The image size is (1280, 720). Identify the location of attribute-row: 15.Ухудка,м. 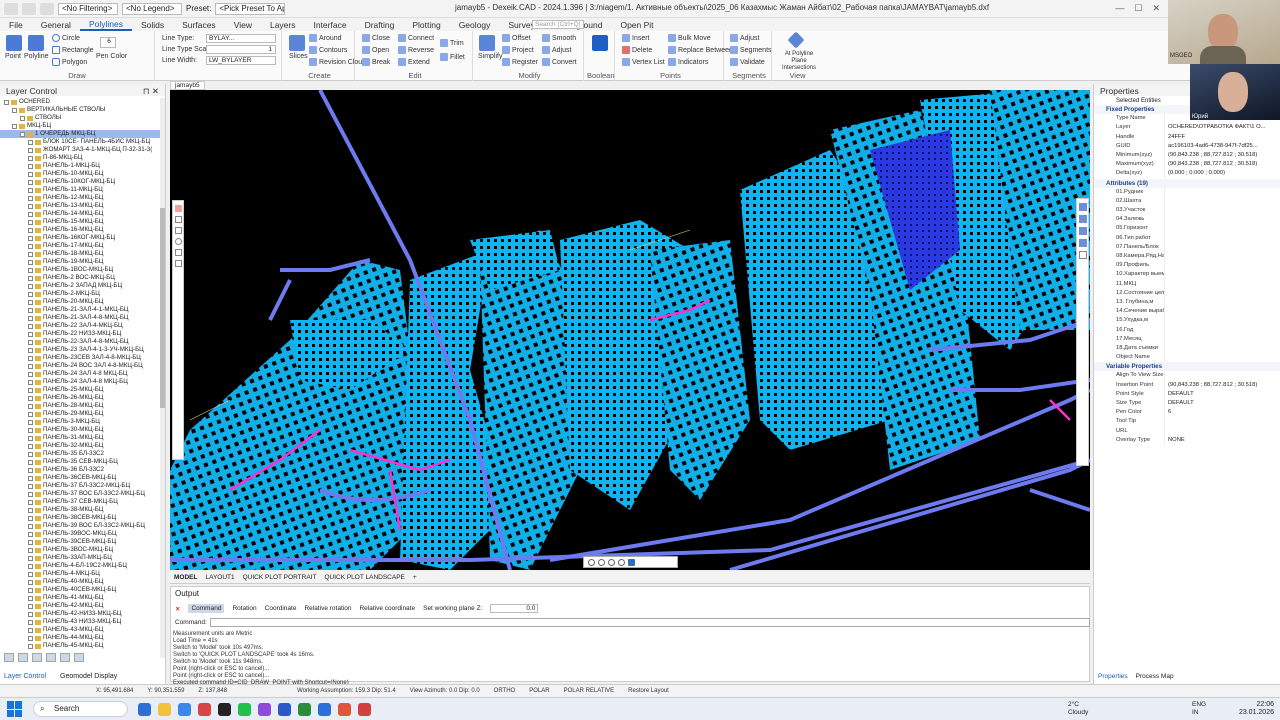
(1187, 321).